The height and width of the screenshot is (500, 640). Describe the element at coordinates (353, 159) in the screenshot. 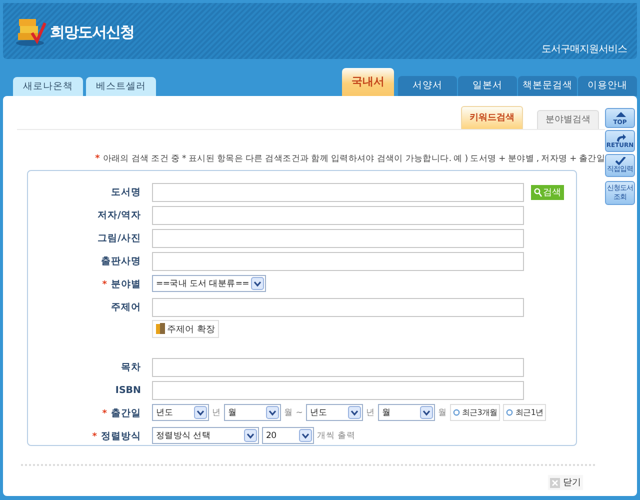

I see `notice-text: 아래의 검색 조건 중 * 표시된 항목은 다른 검색조건과 함께 입력하셔야 검색이 가능합니다. 예 ) 도서명 + 분야별 , 저자명 + 출간일` at that location.